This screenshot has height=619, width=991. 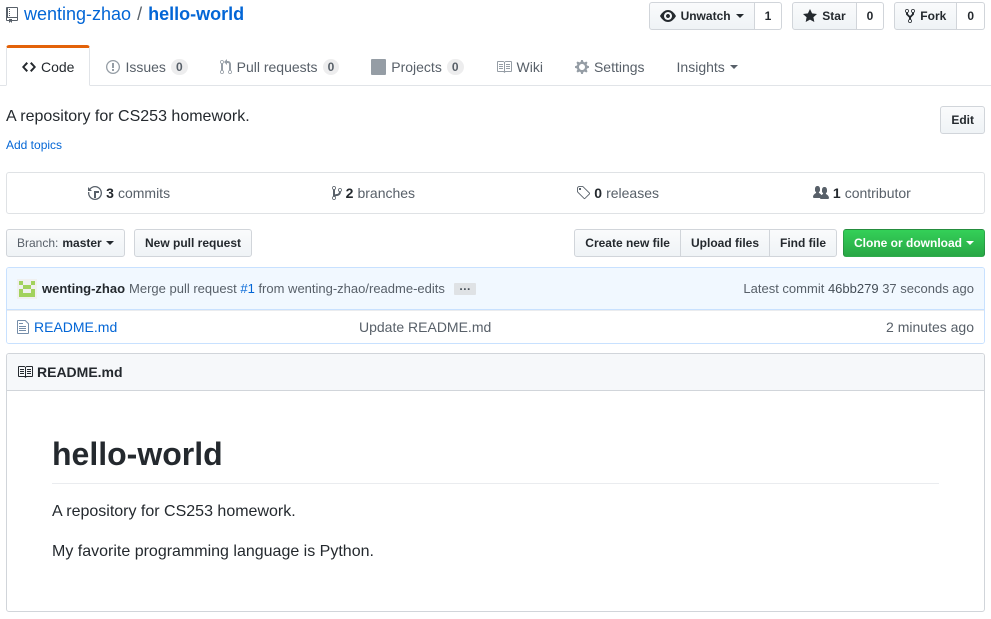 I want to click on branch-icon, so click(x=336, y=193).